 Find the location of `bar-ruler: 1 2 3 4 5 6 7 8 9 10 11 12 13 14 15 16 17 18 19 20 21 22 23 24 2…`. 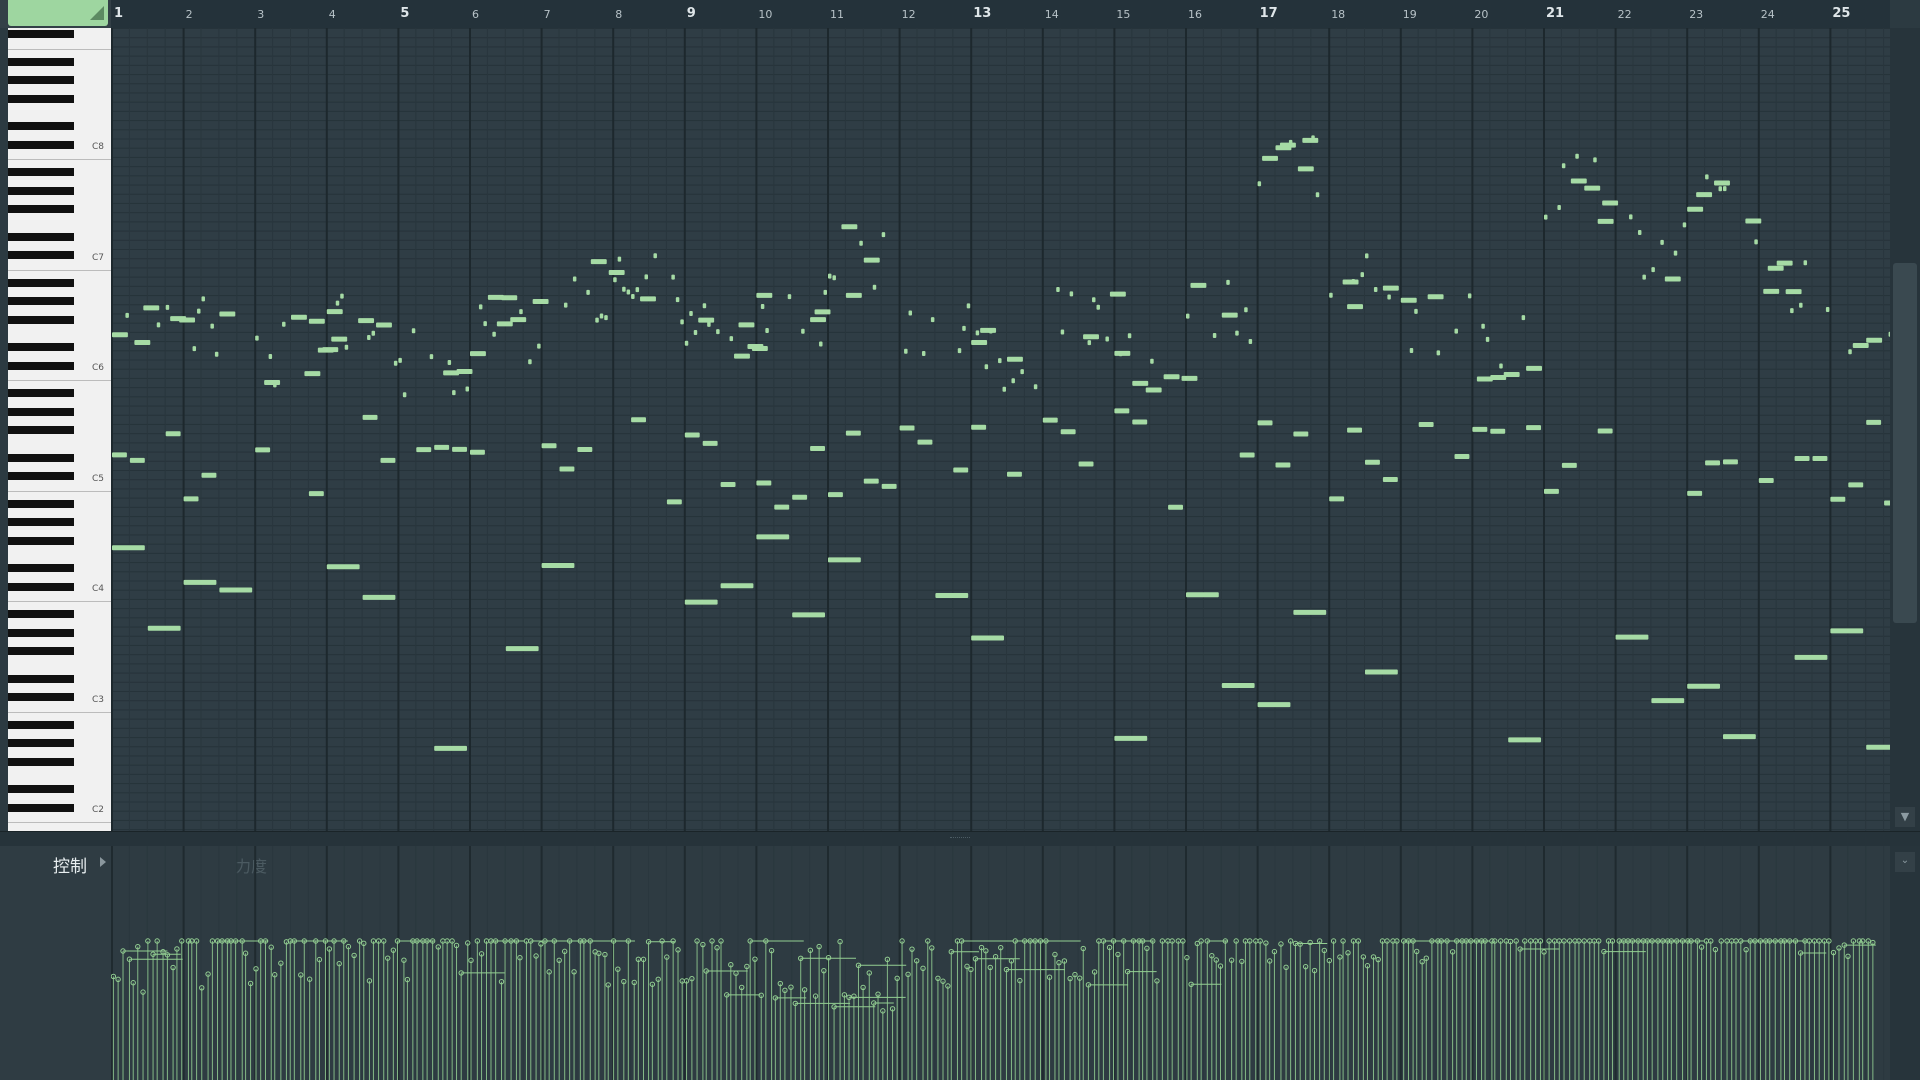

bar-ruler: 1 2 3 4 5 6 7 8 9 10 11 12 13 14 15 16 17 18 19 20 21 22 23 24 2… is located at coordinates (1000, 14).